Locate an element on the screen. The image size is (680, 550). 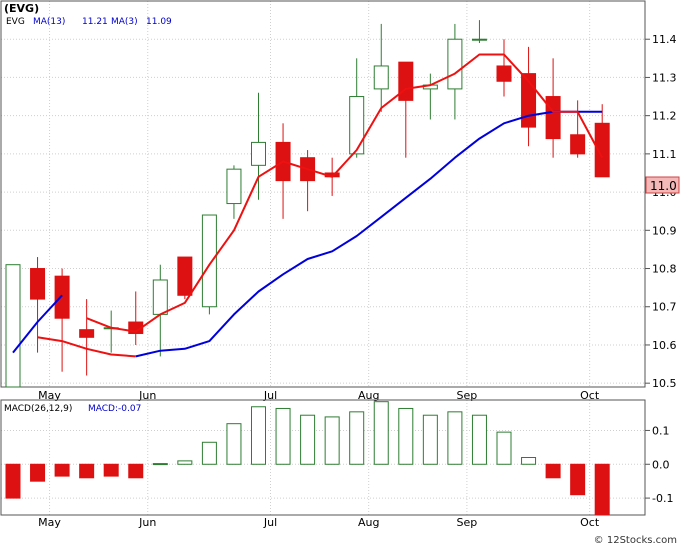
price-y-tick-label: 11.4 is located at coordinates (664, 39).